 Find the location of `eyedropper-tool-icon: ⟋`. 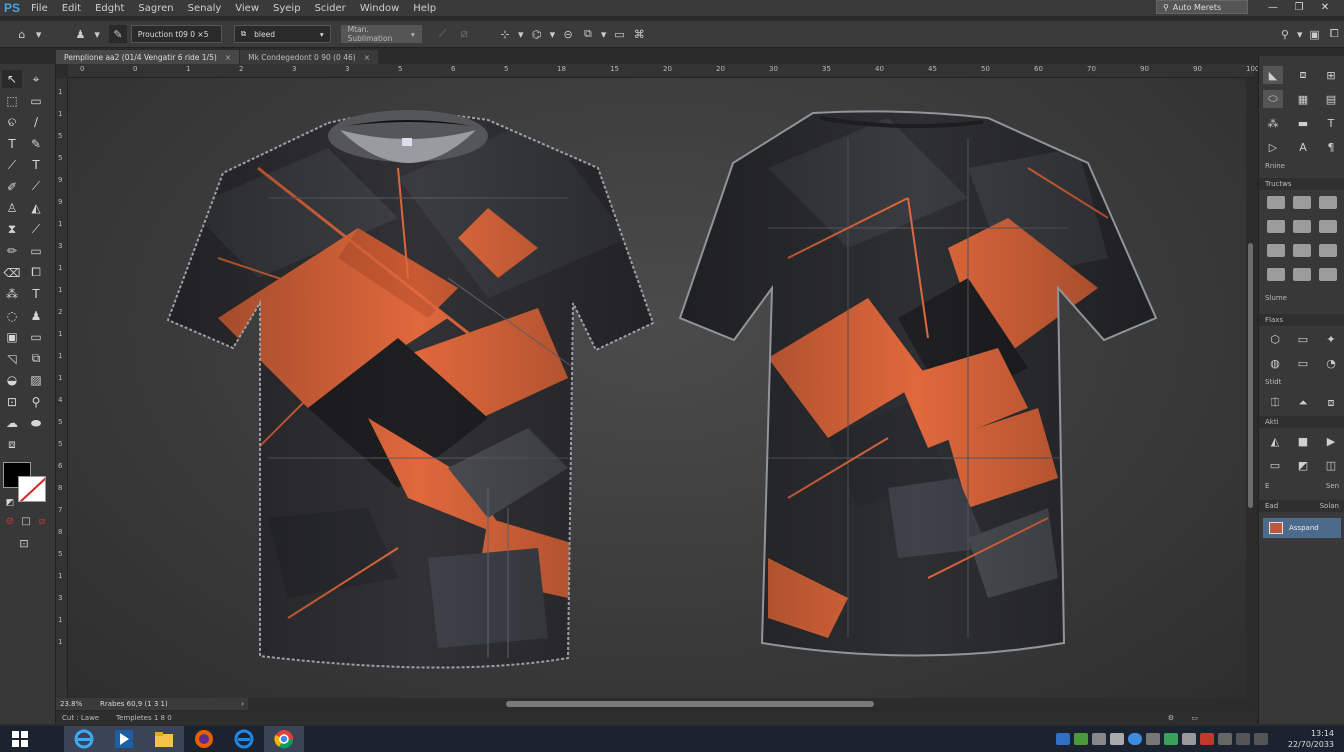

eyedropper-tool-icon: ⟋ is located at coordinates (12, 165).